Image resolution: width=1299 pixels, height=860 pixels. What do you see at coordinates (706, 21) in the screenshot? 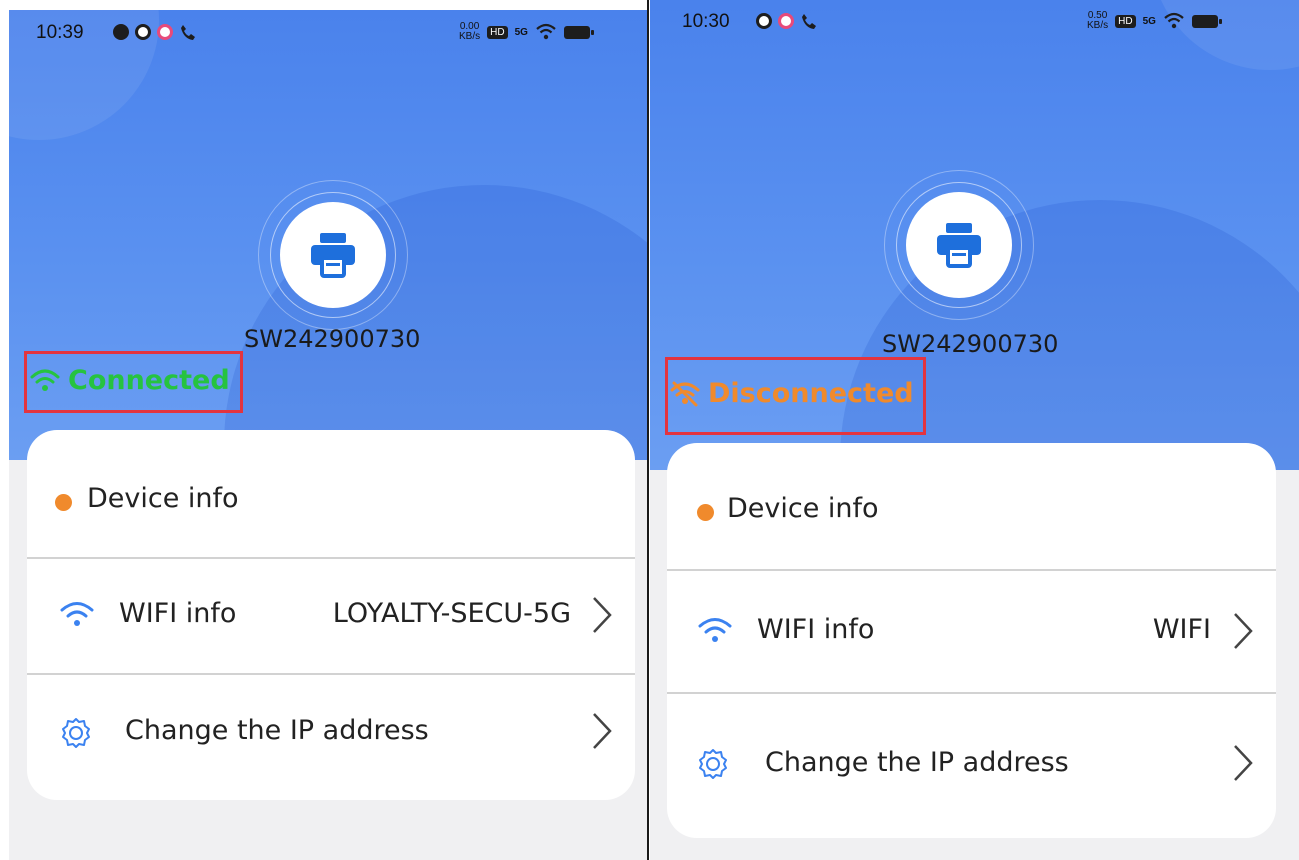
I see `status-time: 10:30` at bounding box center [706, 21].